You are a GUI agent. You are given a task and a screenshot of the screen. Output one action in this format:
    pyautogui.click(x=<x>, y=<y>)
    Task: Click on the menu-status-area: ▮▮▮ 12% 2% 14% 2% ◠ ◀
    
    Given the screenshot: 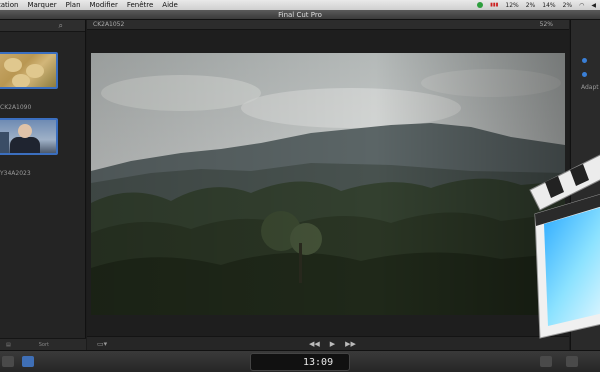 What is the action you would take?
    pyautogui.click(x=536, y=5)
    